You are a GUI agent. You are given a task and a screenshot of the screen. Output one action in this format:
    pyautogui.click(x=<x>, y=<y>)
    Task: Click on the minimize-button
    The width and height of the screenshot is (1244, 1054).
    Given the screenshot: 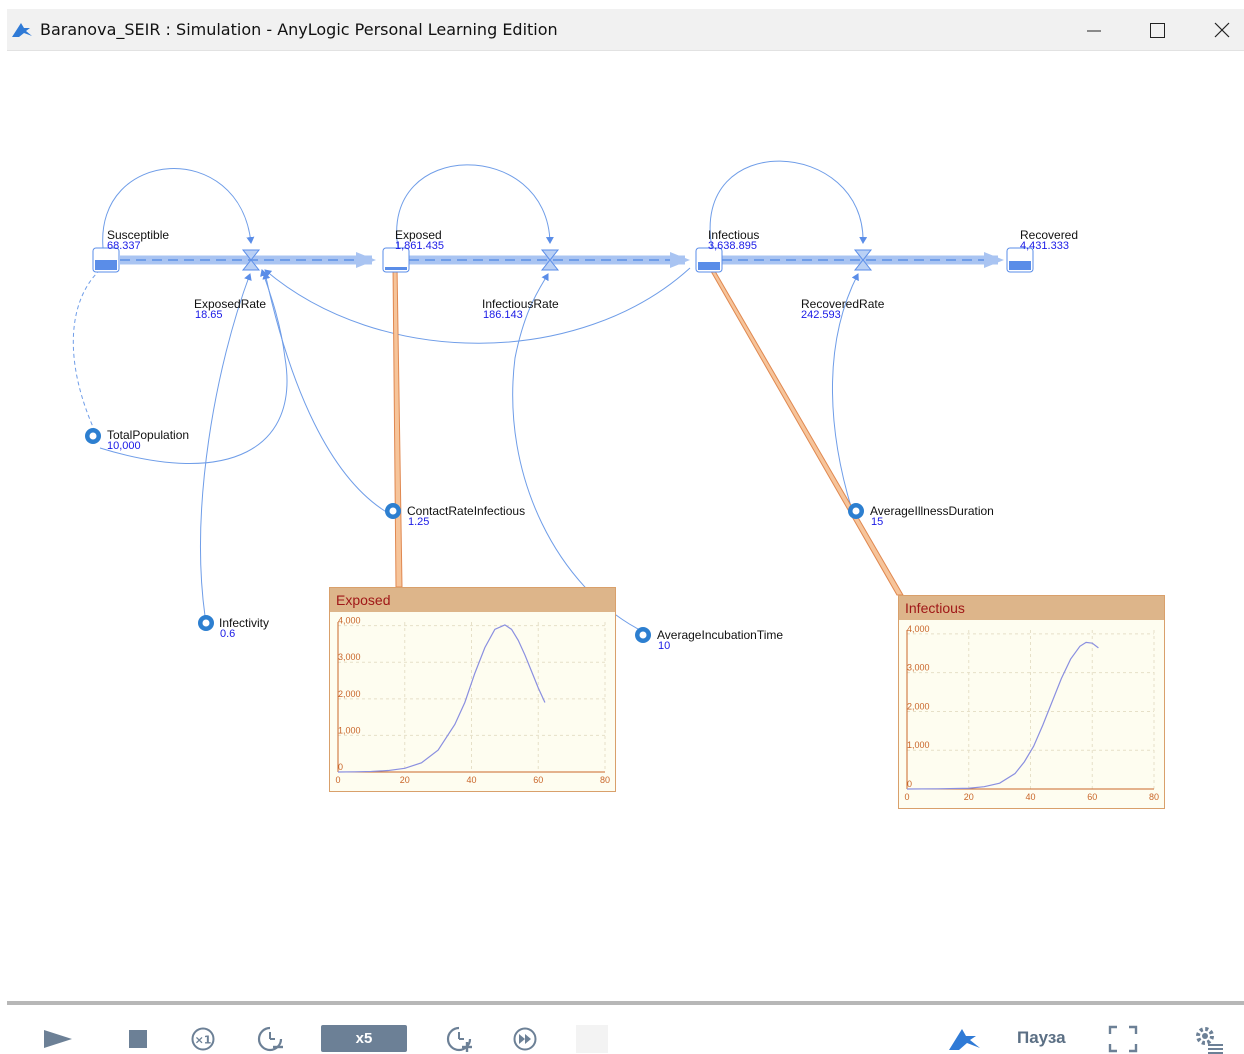 What is the action you would take?
    pyautogui.click(x=1094, y=30)
    